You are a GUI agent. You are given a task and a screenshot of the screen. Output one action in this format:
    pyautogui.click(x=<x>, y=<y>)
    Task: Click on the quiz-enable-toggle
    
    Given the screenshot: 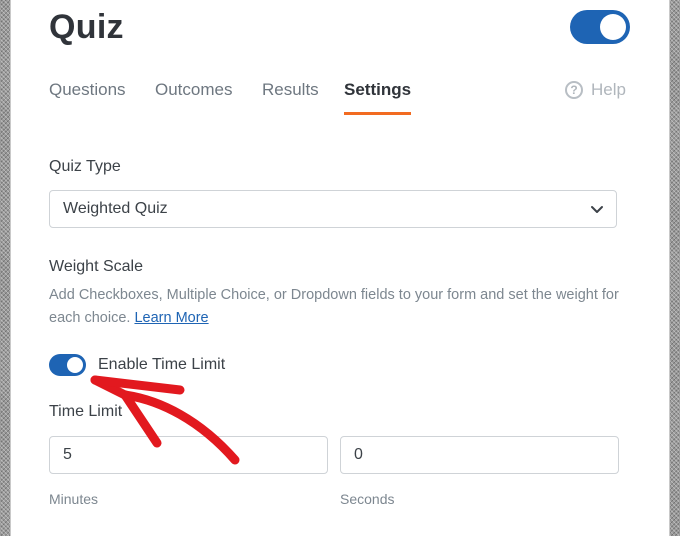 What is the action you would take?
    pyautogui.click(x=600, y=27)
    